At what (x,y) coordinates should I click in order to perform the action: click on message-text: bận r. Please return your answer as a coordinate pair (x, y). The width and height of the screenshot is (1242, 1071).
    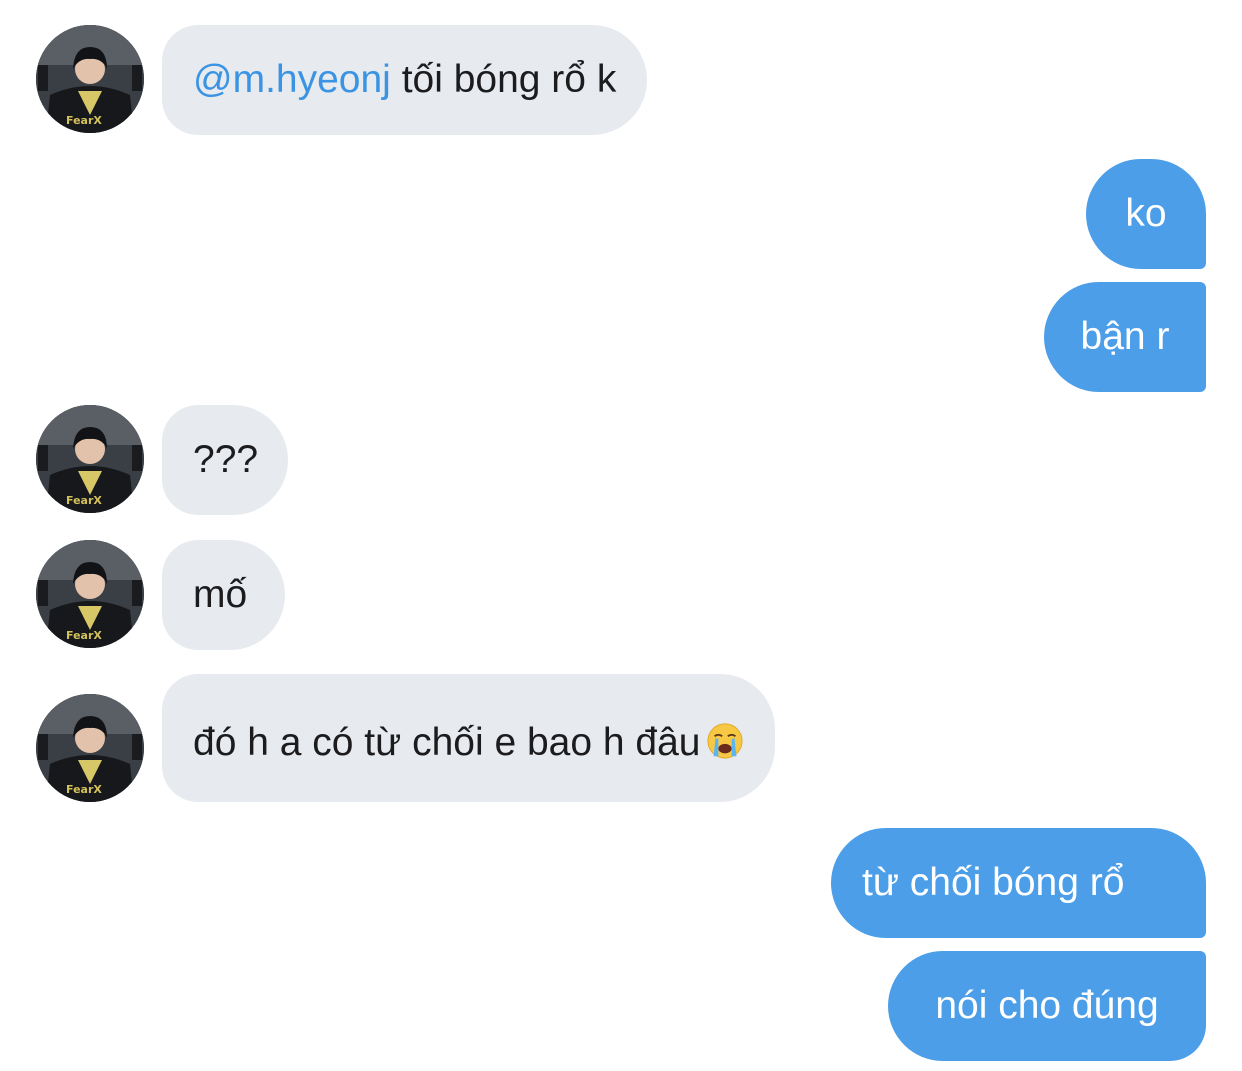
    Looking at the image, I should click on (1125, 336).